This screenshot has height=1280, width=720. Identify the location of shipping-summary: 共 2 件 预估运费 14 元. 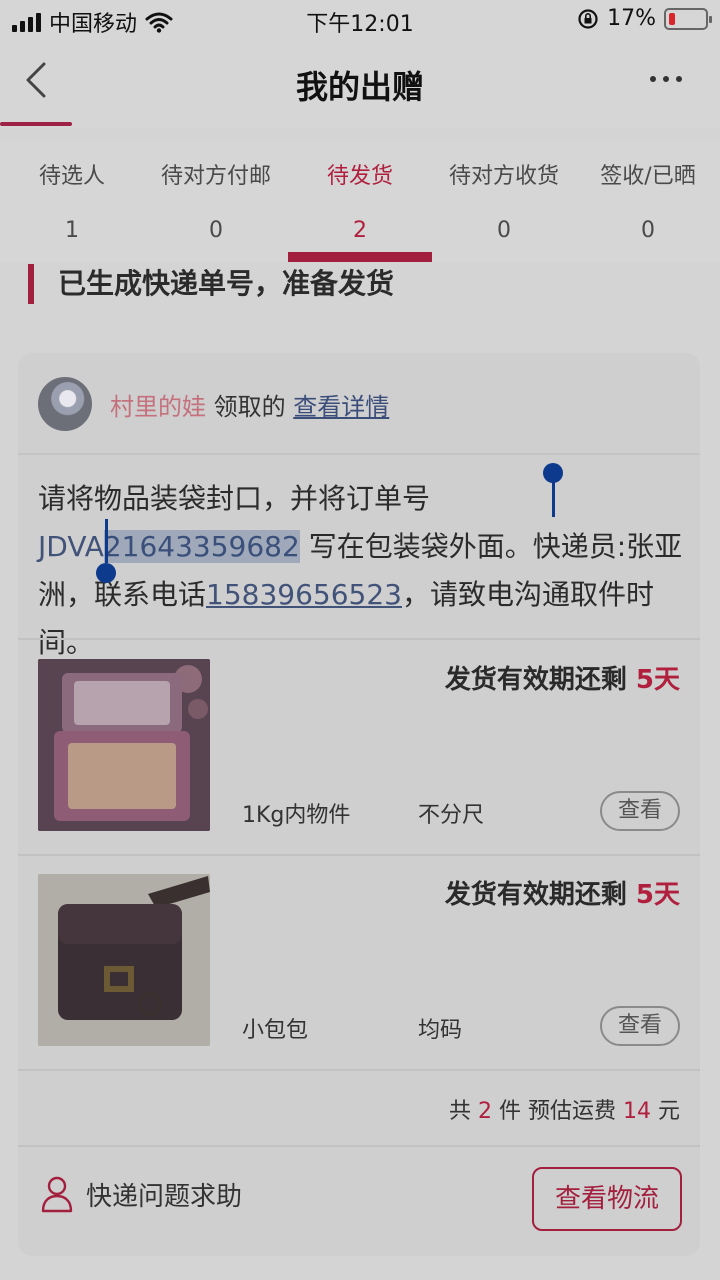
(564, 1109).